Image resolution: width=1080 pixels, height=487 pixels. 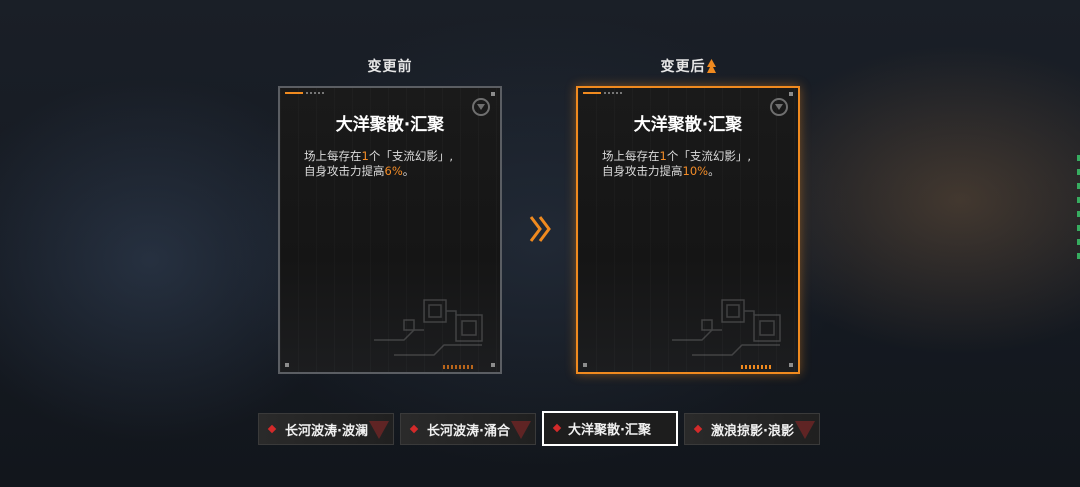 What do you see at coordinates (390, 230) in the screenshot?
I see `skill-card-before: 大洋聚散·汇聚 场上每存在1个「支流幻影」, 自身攻击力提高6%。` at bounding box center [390, 230].